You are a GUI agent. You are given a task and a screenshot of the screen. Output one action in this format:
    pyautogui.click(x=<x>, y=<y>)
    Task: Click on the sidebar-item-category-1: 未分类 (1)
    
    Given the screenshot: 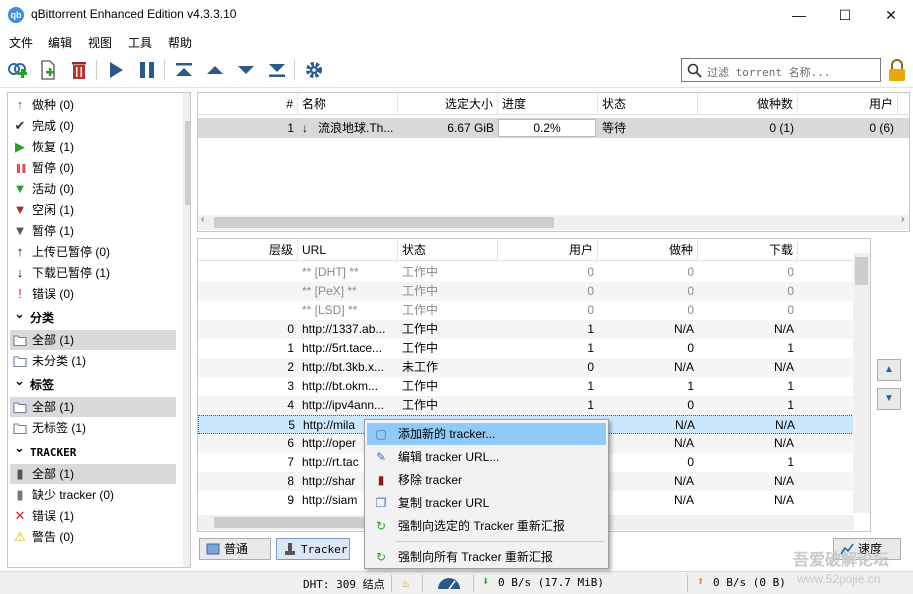 What is the action you would take?
    pyautogui.click(x=93, y=361)
    